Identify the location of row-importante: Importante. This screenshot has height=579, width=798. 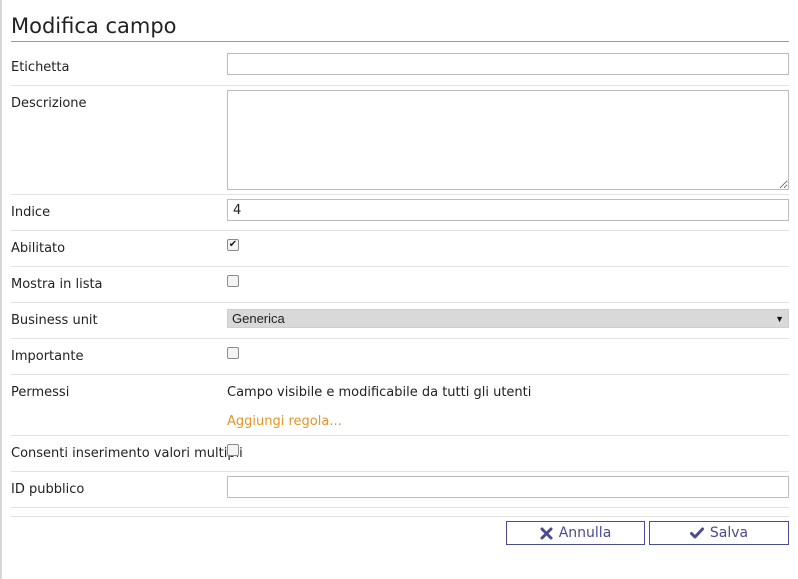
(400, 357).